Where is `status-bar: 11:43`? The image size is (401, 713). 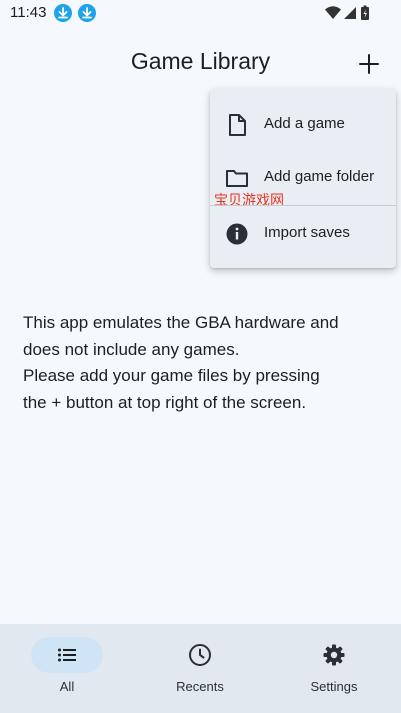 status-bar: 11:43 is located at coordinates (200, 14).